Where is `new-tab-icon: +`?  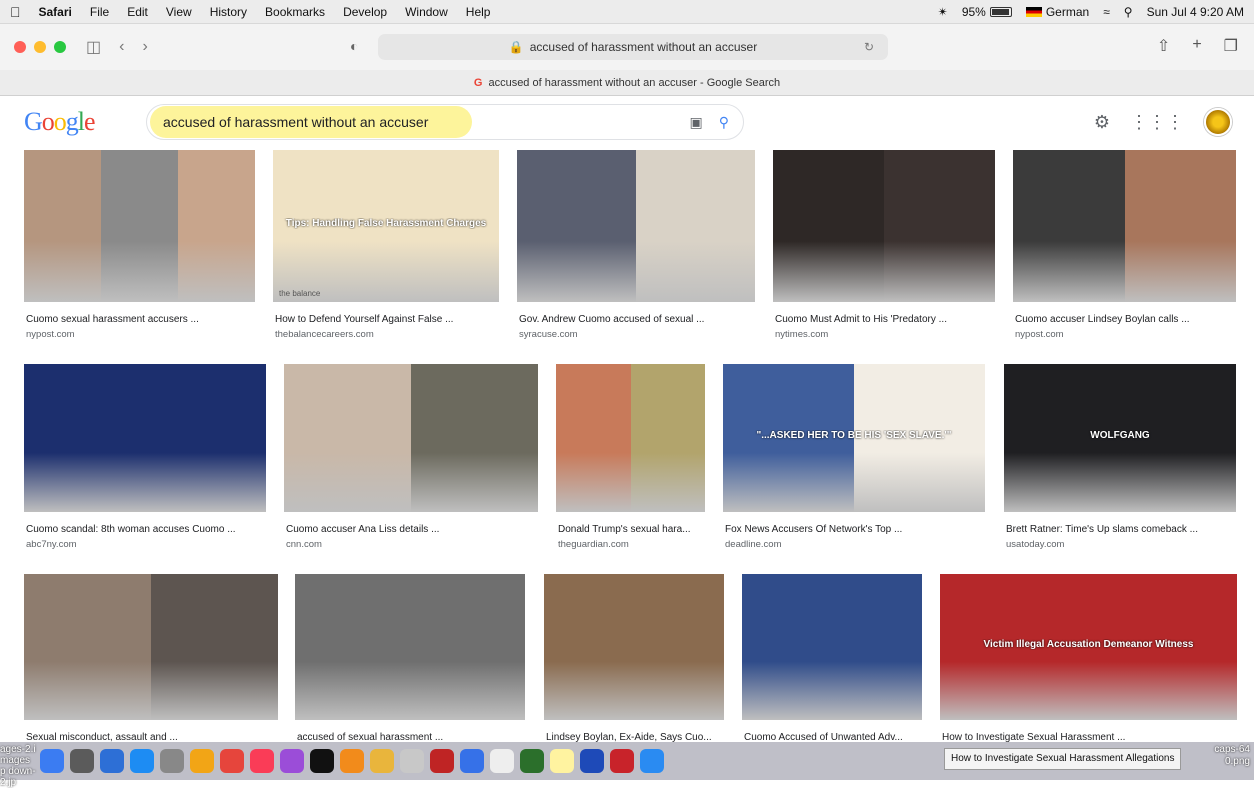 new-tab-icon: + is located at coordinates (1196, 46).